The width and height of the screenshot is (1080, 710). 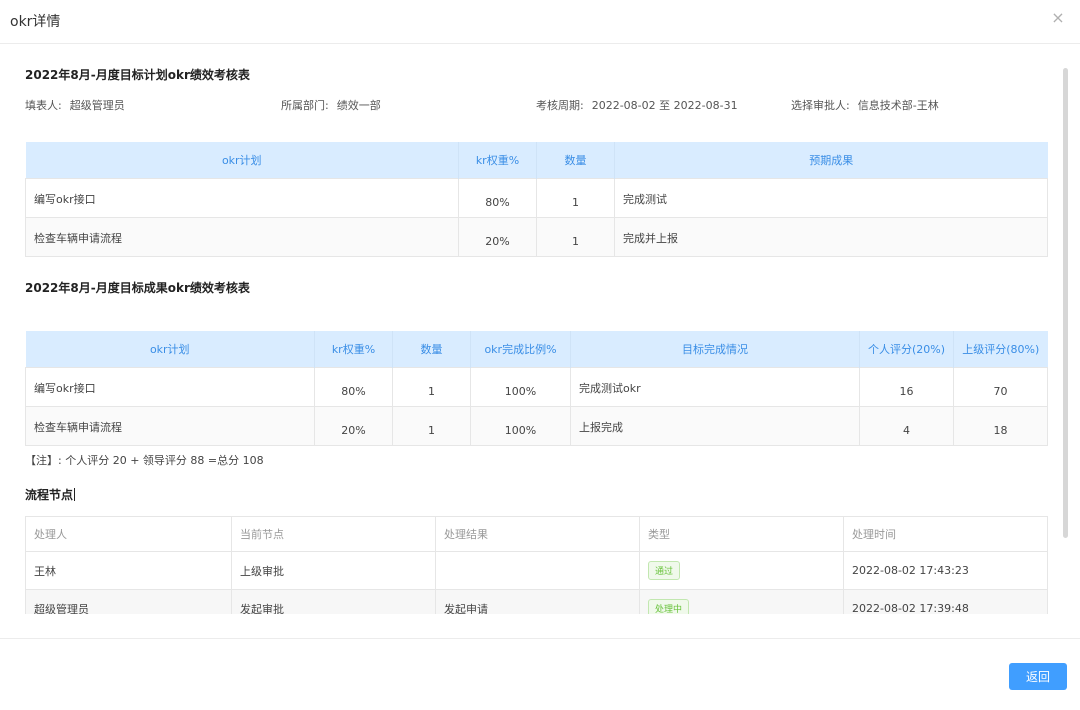 What do you see at coordinates (575, 160) in the screenshot?
I see `plan-col-qty: 数量` at bounding box center [575, 160].